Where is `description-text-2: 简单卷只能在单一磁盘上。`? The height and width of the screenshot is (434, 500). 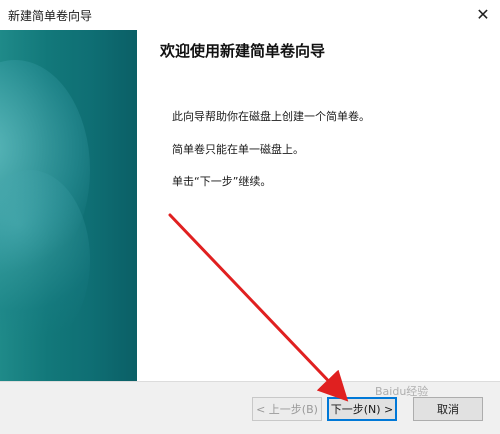 description-text-2: 简单卷只能在单一磁盘上。 is located at coordinates (238, 149).